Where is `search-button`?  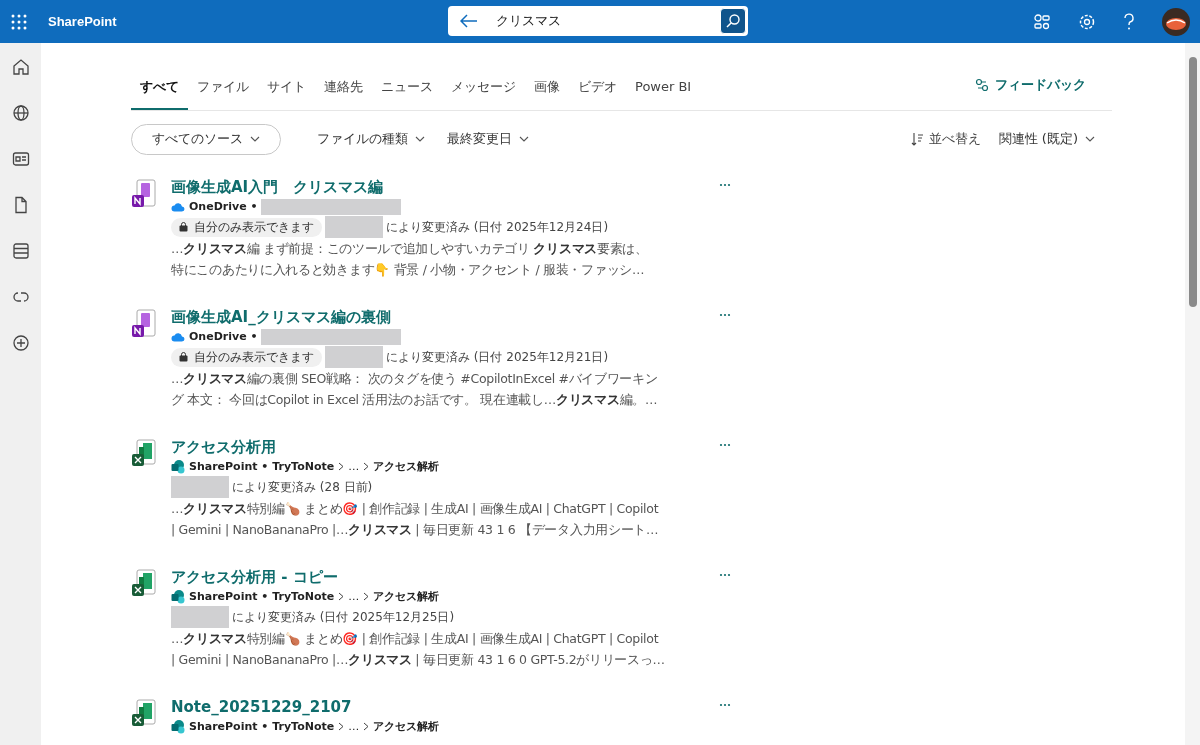
search-button is located at coordinates (733, 21).